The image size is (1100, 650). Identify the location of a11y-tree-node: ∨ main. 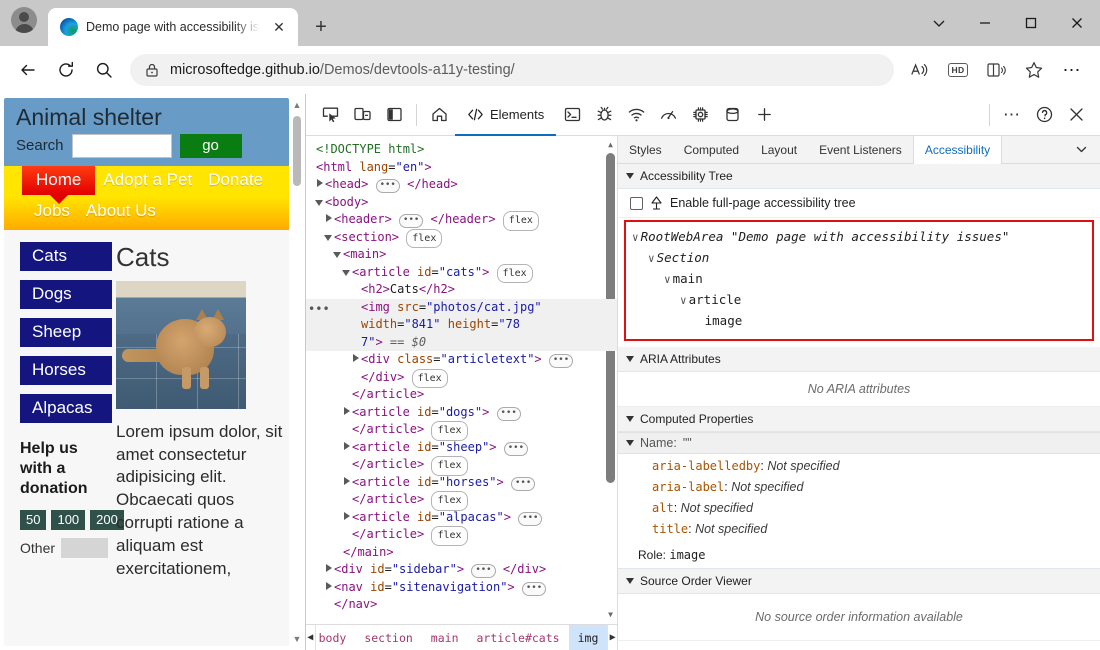
(859, 279).